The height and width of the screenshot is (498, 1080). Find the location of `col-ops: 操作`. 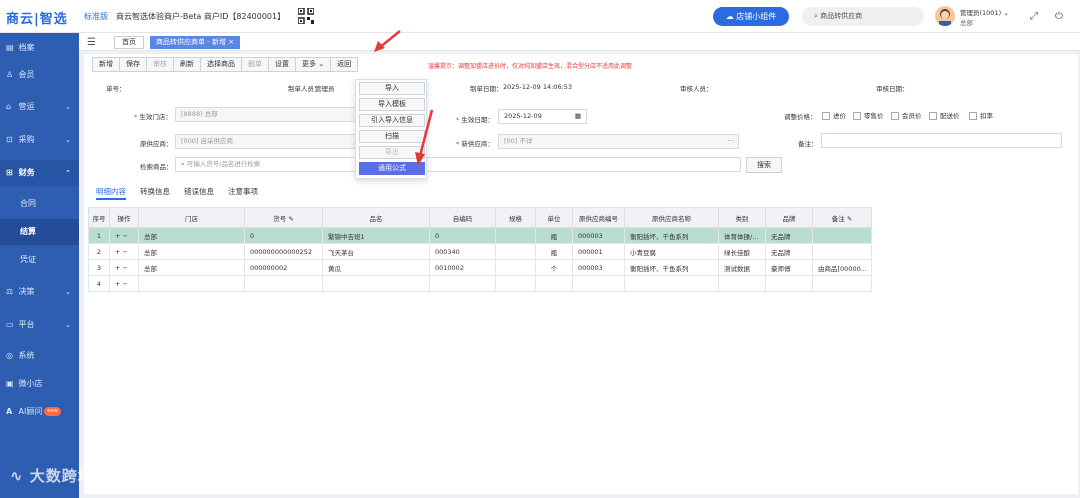

col-ops: 操作 is located at coordinates (124, 217).